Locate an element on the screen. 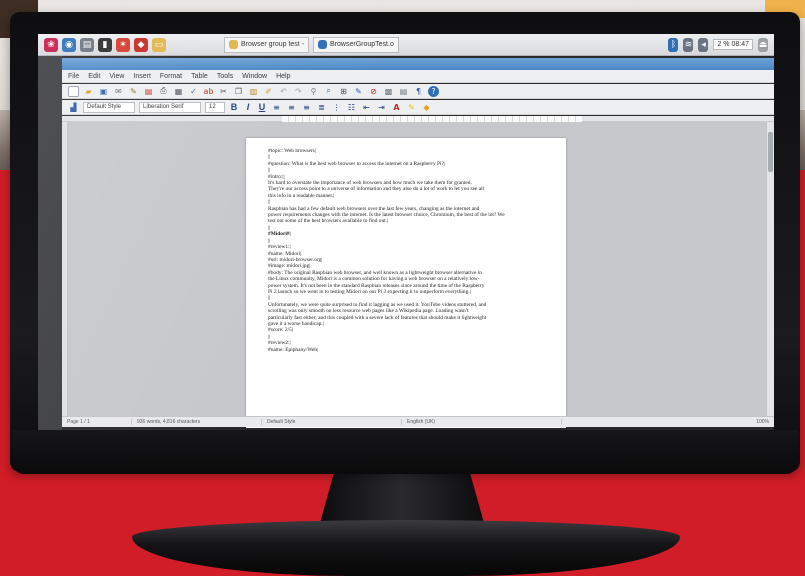 This screenshot has width=805, height=576. align-right-icon: ≡ is located at coordinates (306, 107).